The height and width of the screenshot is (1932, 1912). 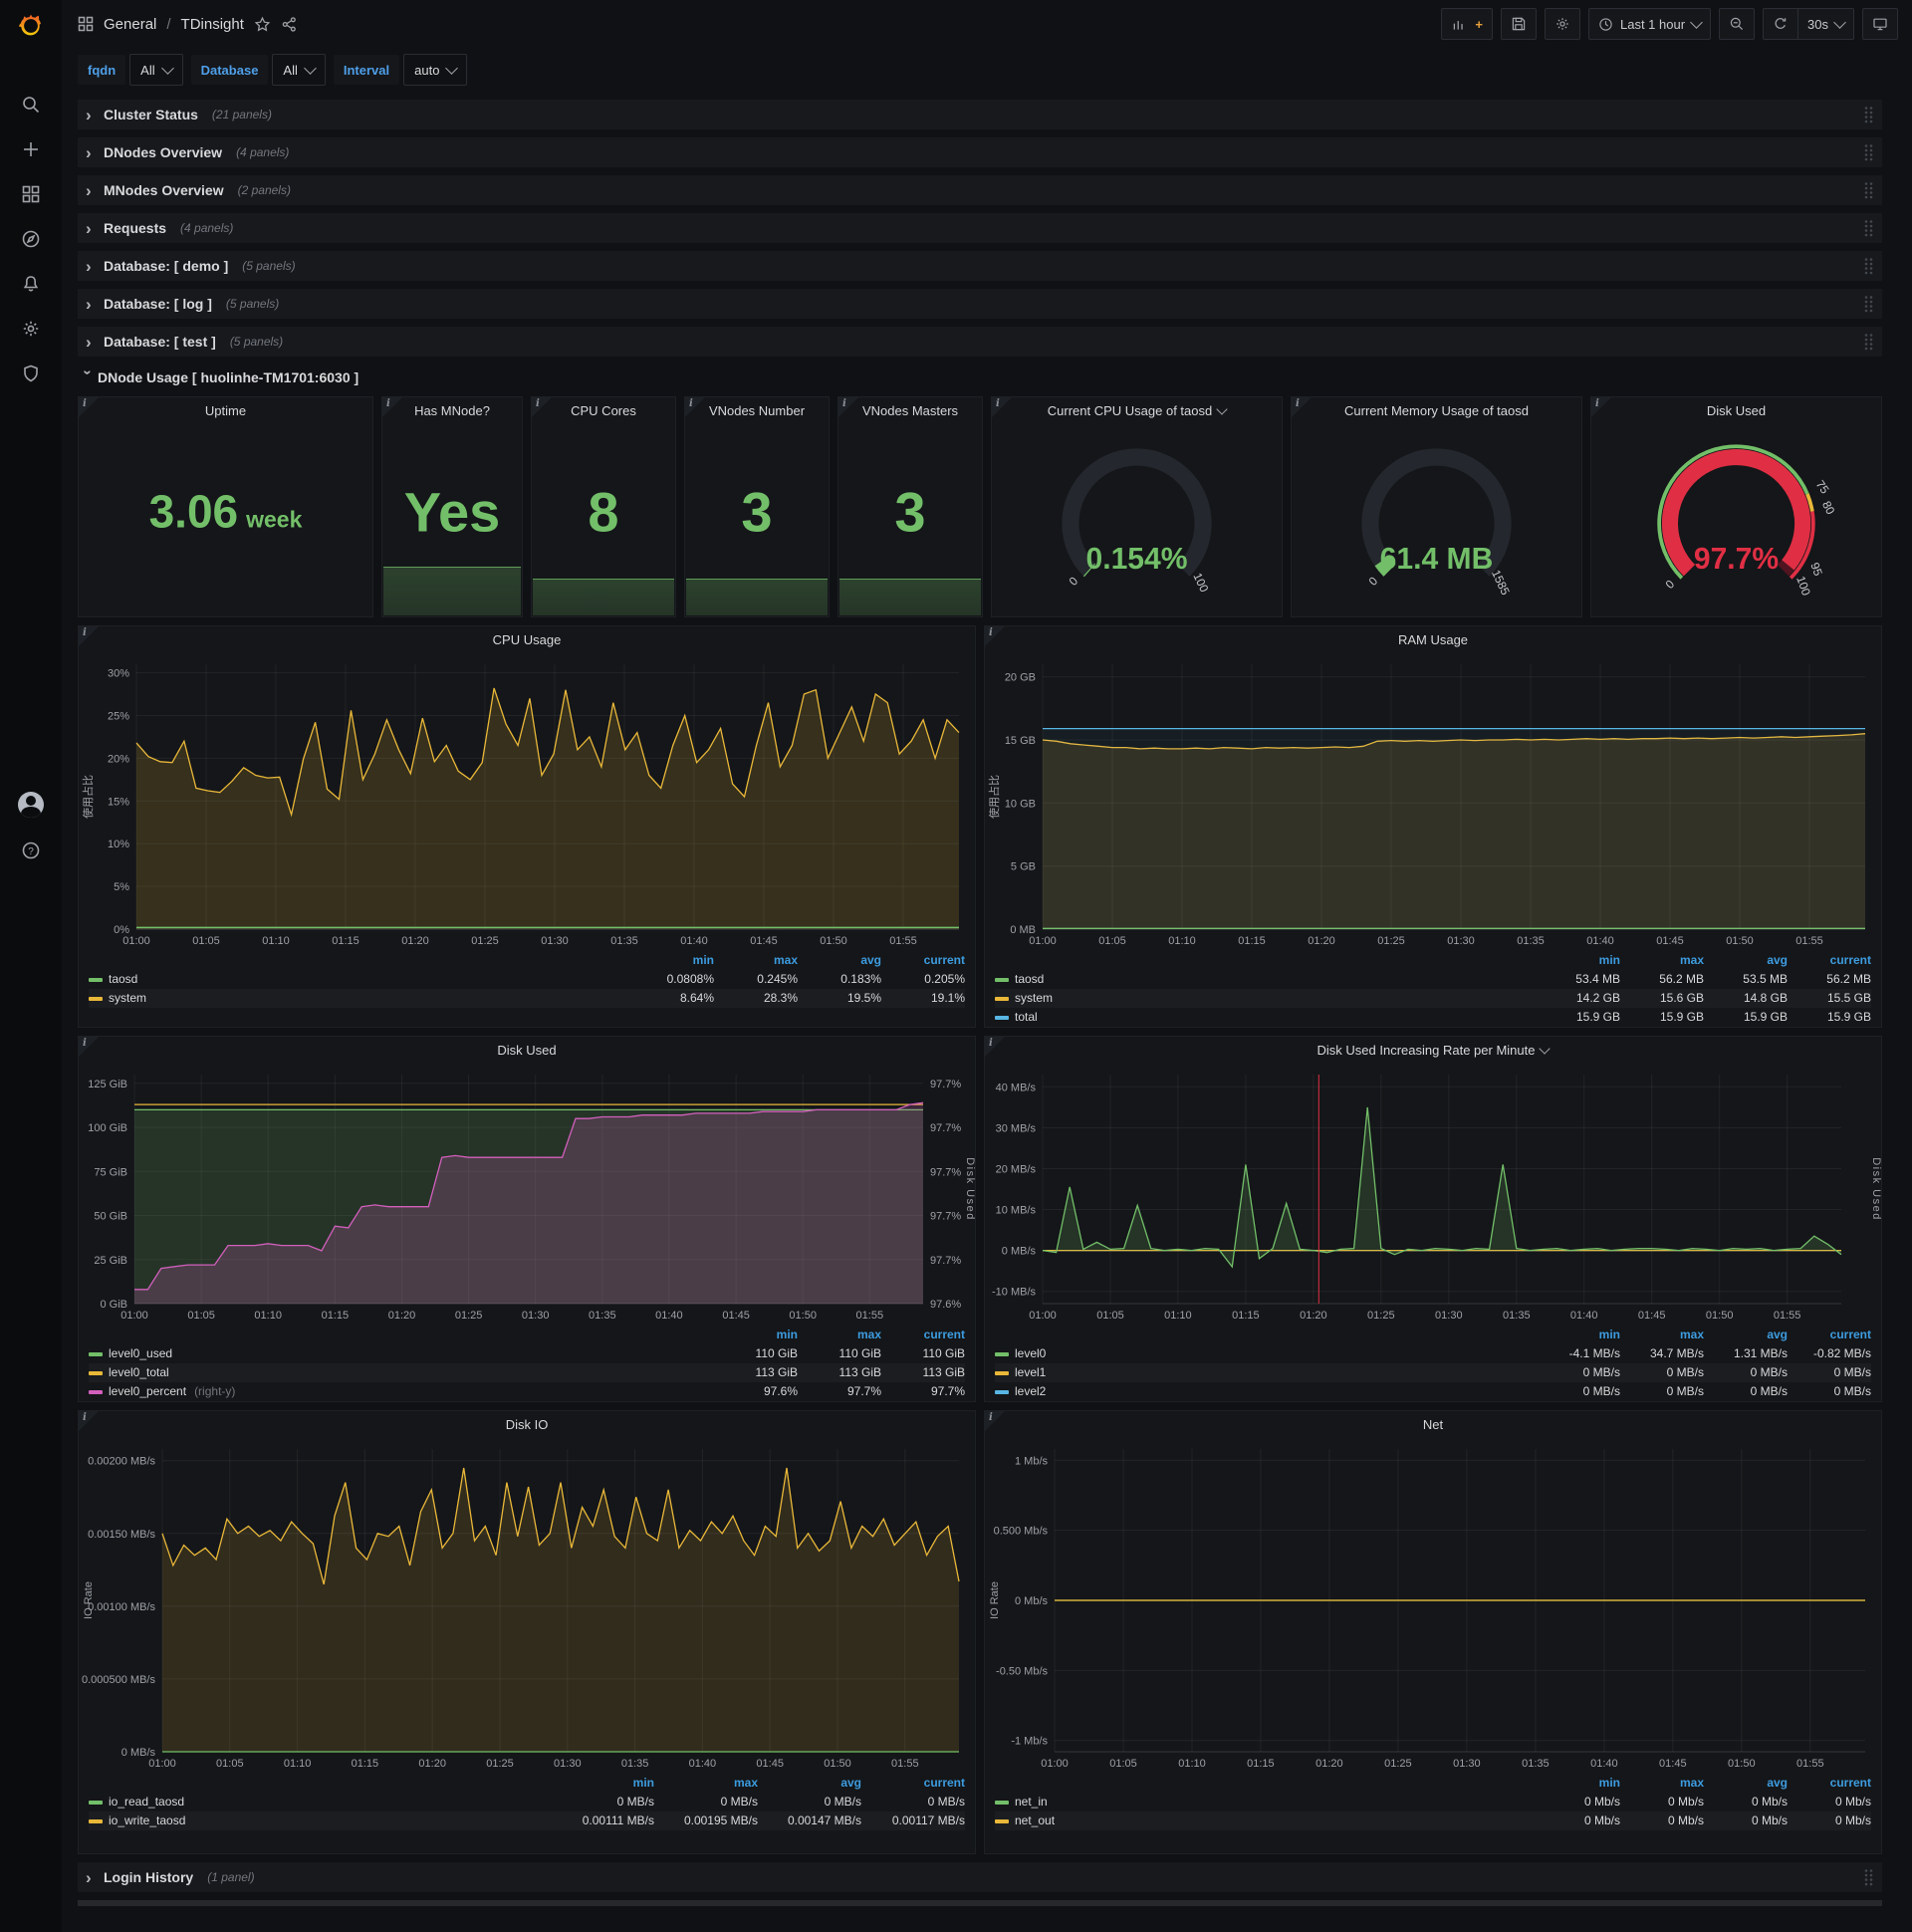 I want to click on save-dashboard-button, so click(x=1518, y=24).